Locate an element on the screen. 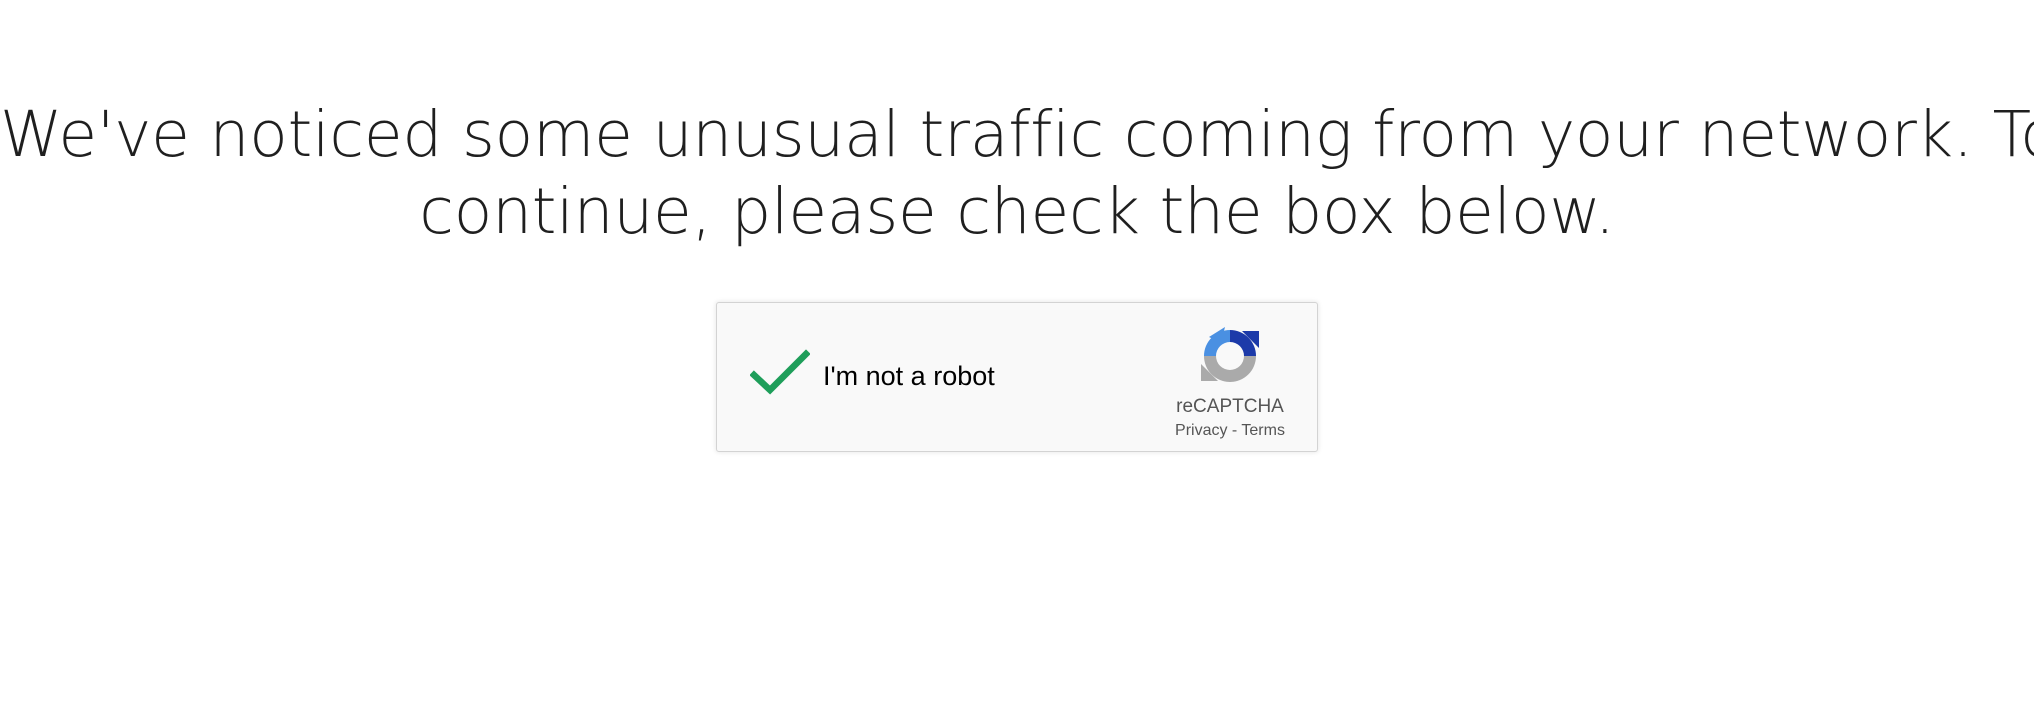 This screenshot has height=712, width=2034. recaptcha-logo-icon is located at coordinates (1230, 356).